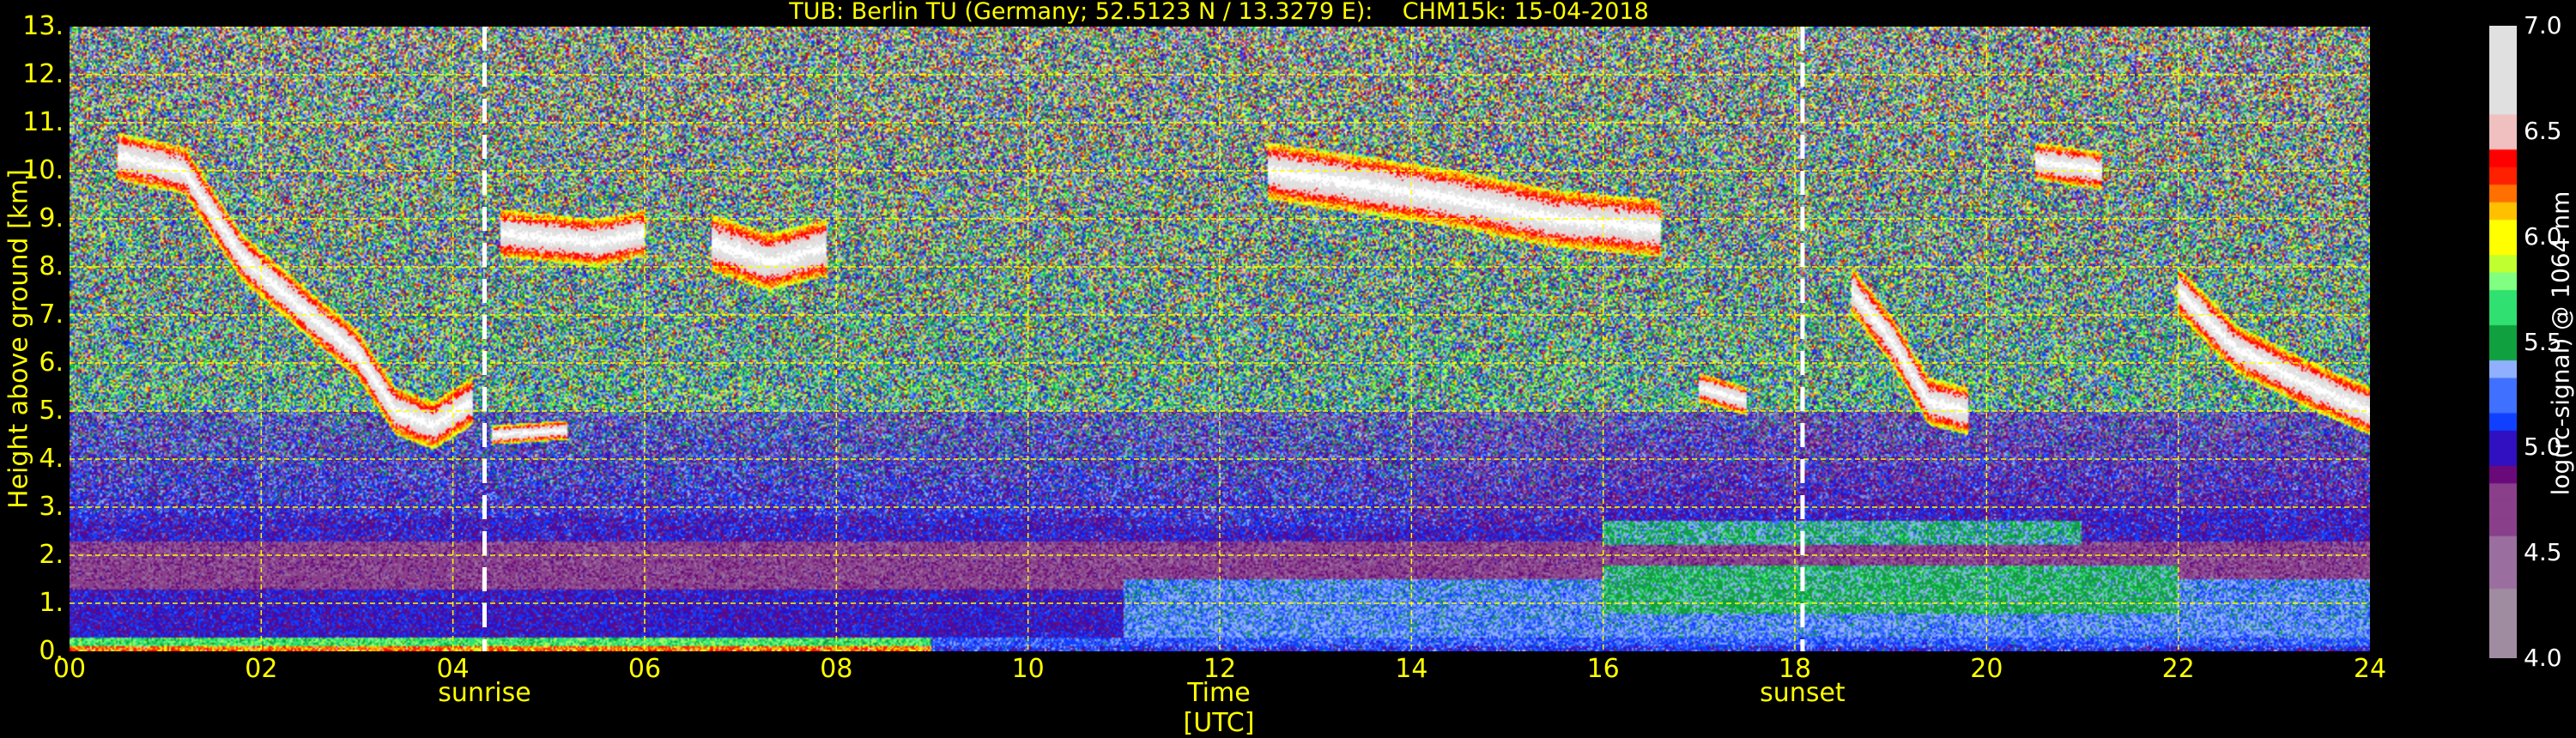 The width and height of the screenshot is (2576, 738). What do you see at coordinates (2543, 25) in the screenshot?
I see `colorbar-tick-label: 7.0` at bounding box center [2543, 25].